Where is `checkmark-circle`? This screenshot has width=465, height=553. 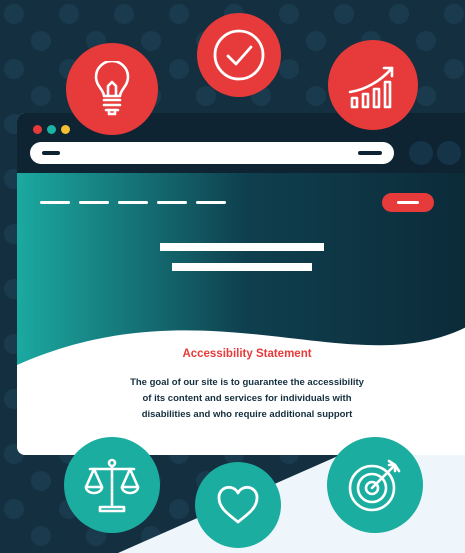 checkmark-circle is located at coordinates (239, 55).